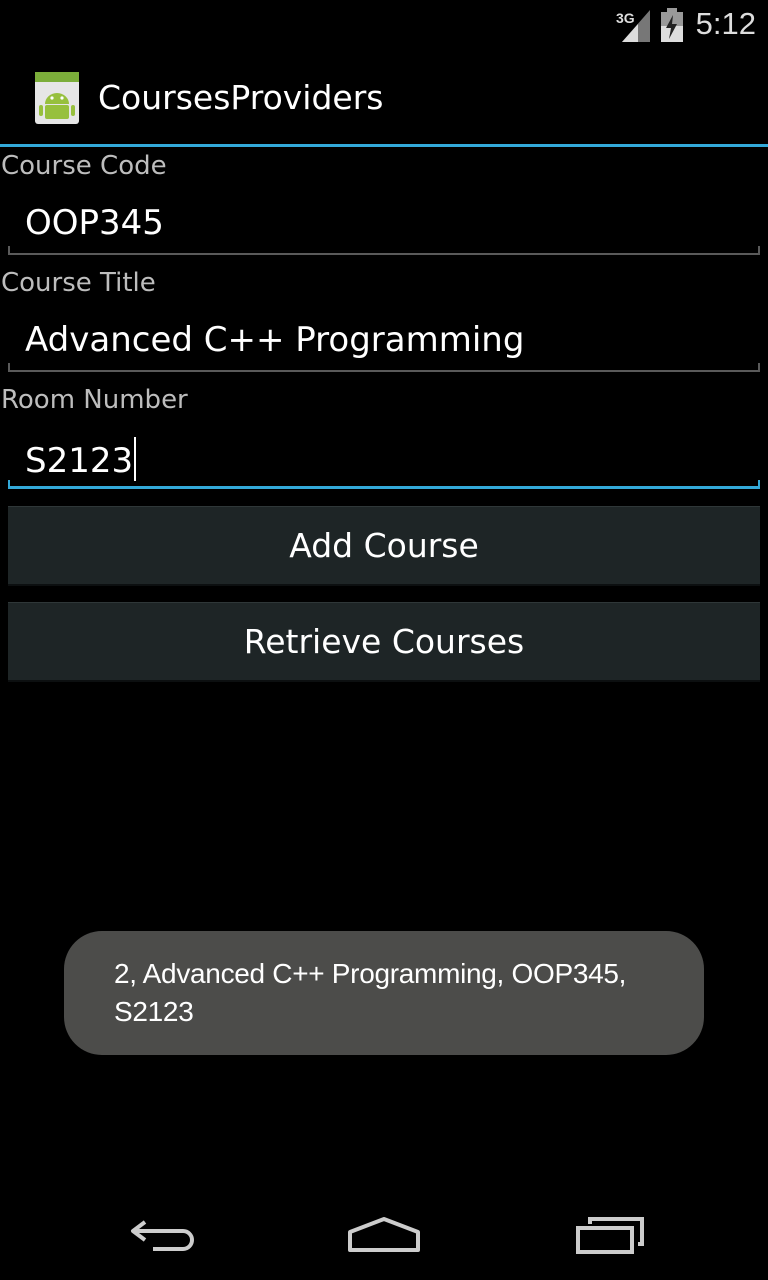  What do you see at coordinates (672, 27) in the screenshot?
I see `battery-icon` at bounding box center [672, 27].